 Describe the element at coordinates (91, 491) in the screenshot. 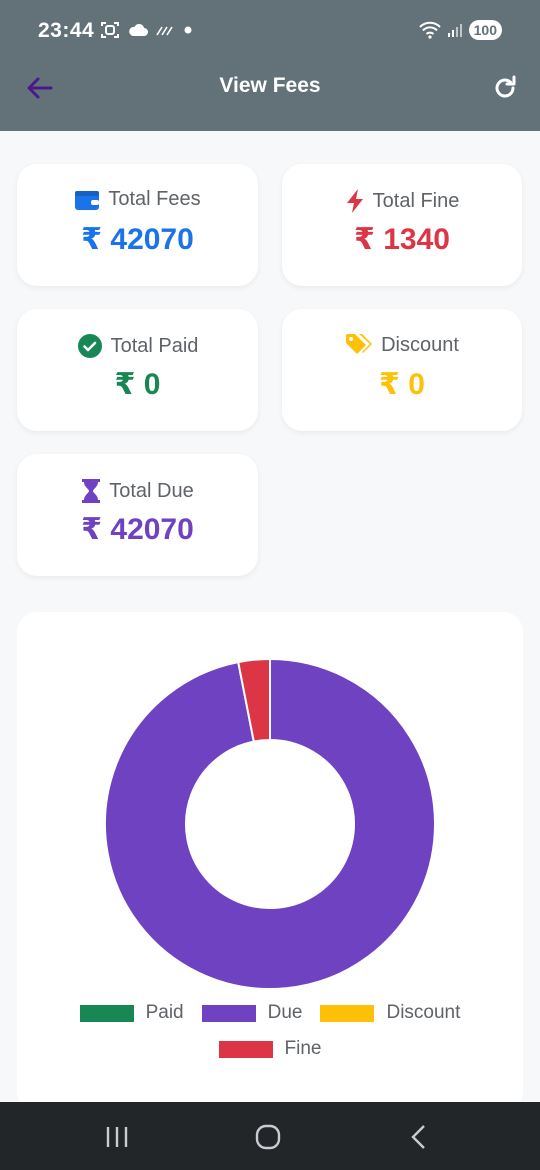

I see `hourglass-icon` at that location.